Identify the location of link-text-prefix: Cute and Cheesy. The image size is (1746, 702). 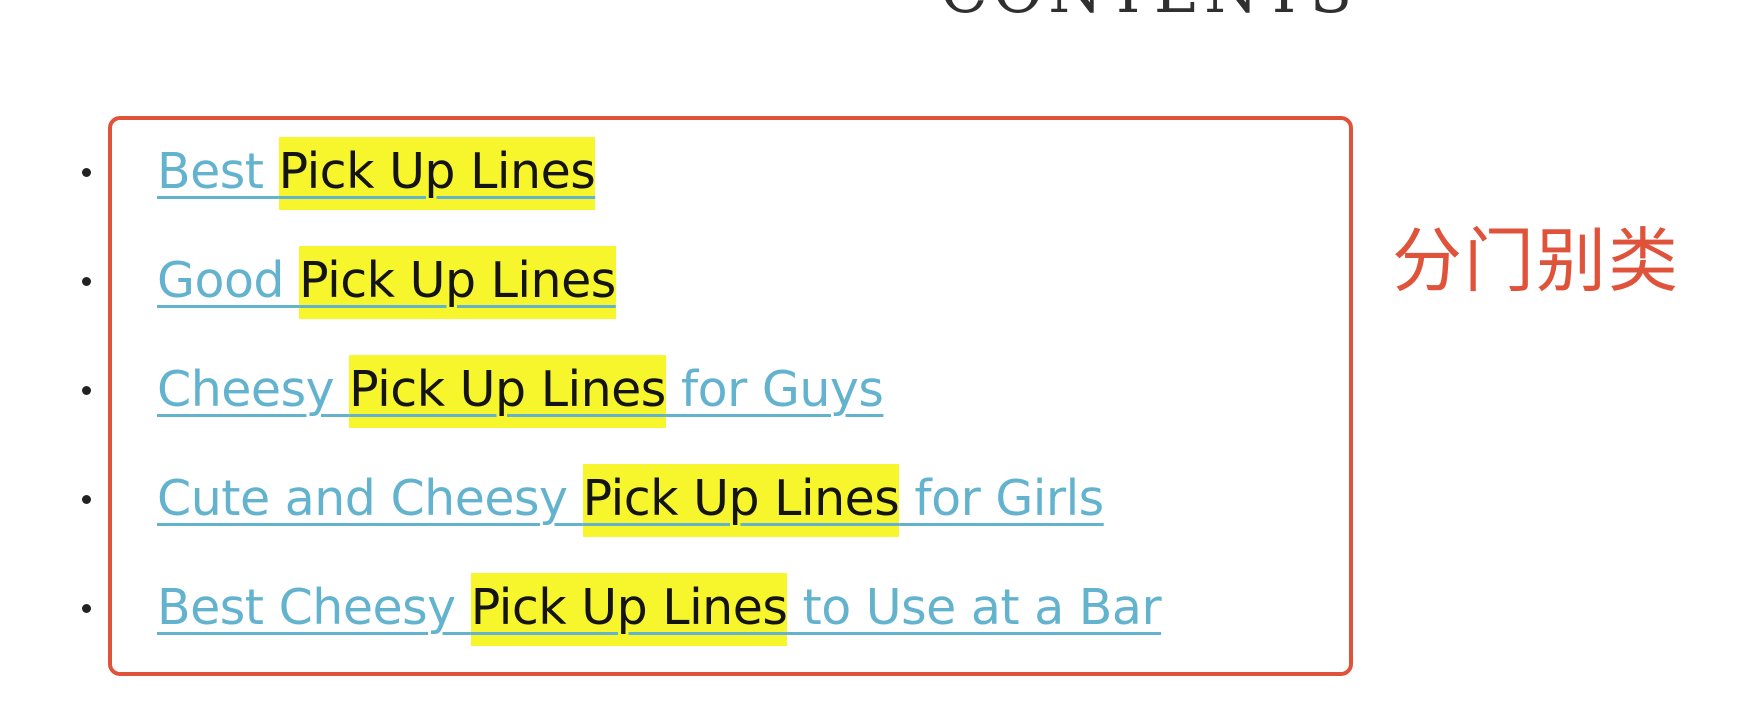
(370, 498).